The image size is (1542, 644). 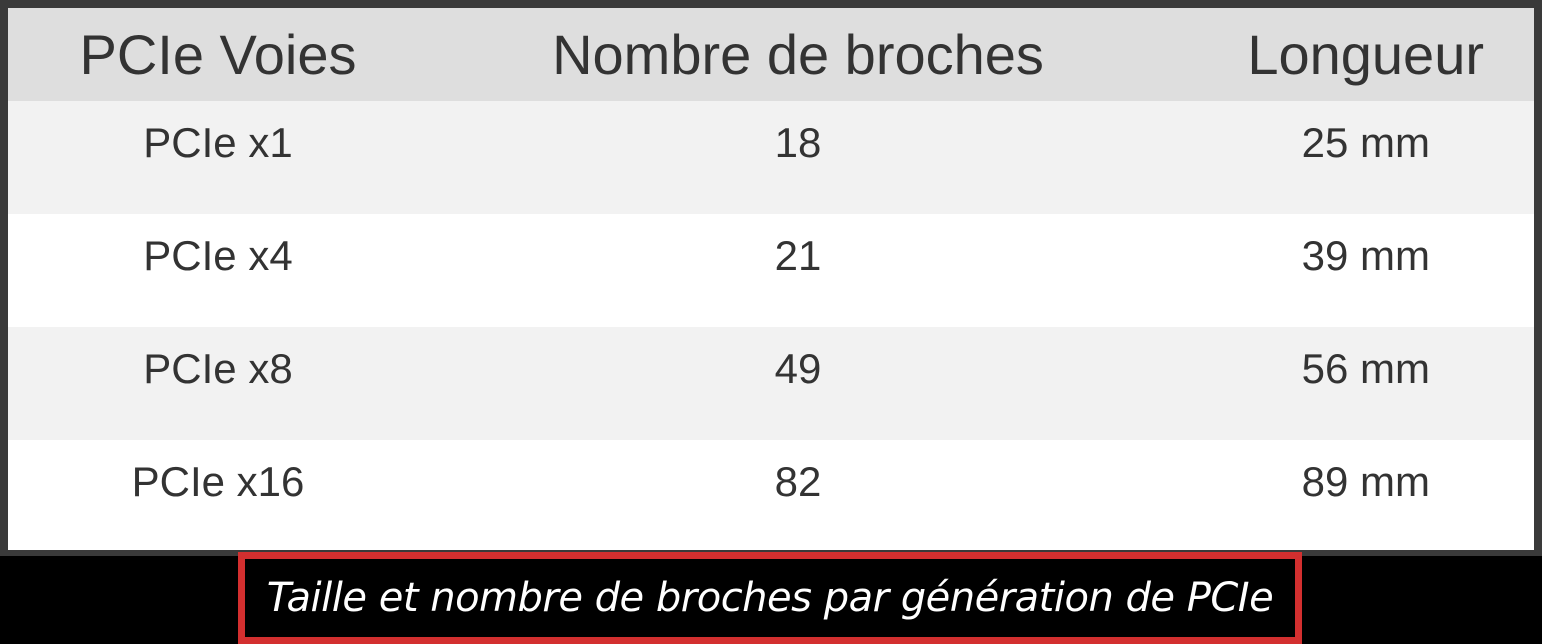 I want to click on cell-pins: 49, so click(x=798, y=383).